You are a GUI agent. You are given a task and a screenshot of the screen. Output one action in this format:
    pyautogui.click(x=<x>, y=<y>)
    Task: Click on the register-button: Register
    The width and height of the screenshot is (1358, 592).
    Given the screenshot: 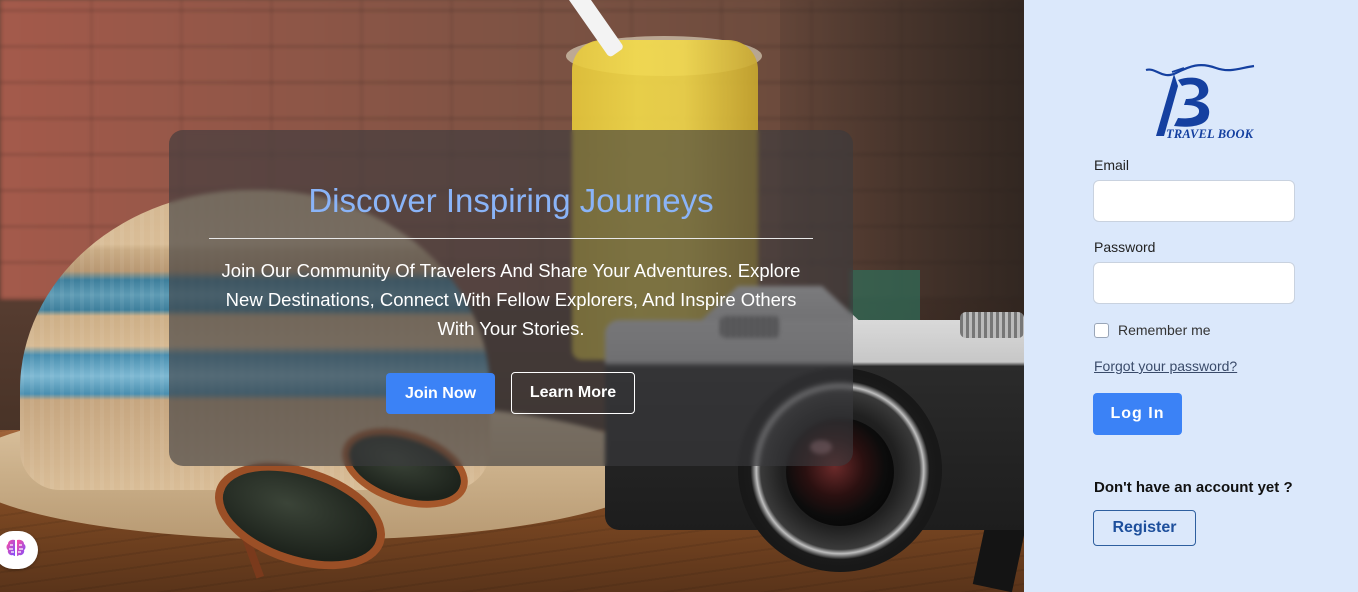 What is the action you would take?
    pyautogui.click(x=1144, y=528)
    